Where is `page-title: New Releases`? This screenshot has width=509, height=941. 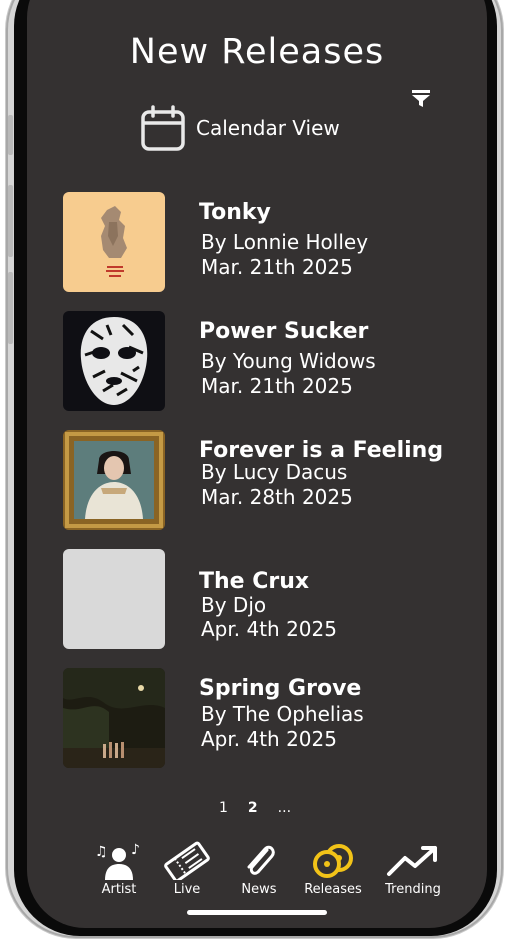 page-title: New Releases is located at coordinates (257, 52).